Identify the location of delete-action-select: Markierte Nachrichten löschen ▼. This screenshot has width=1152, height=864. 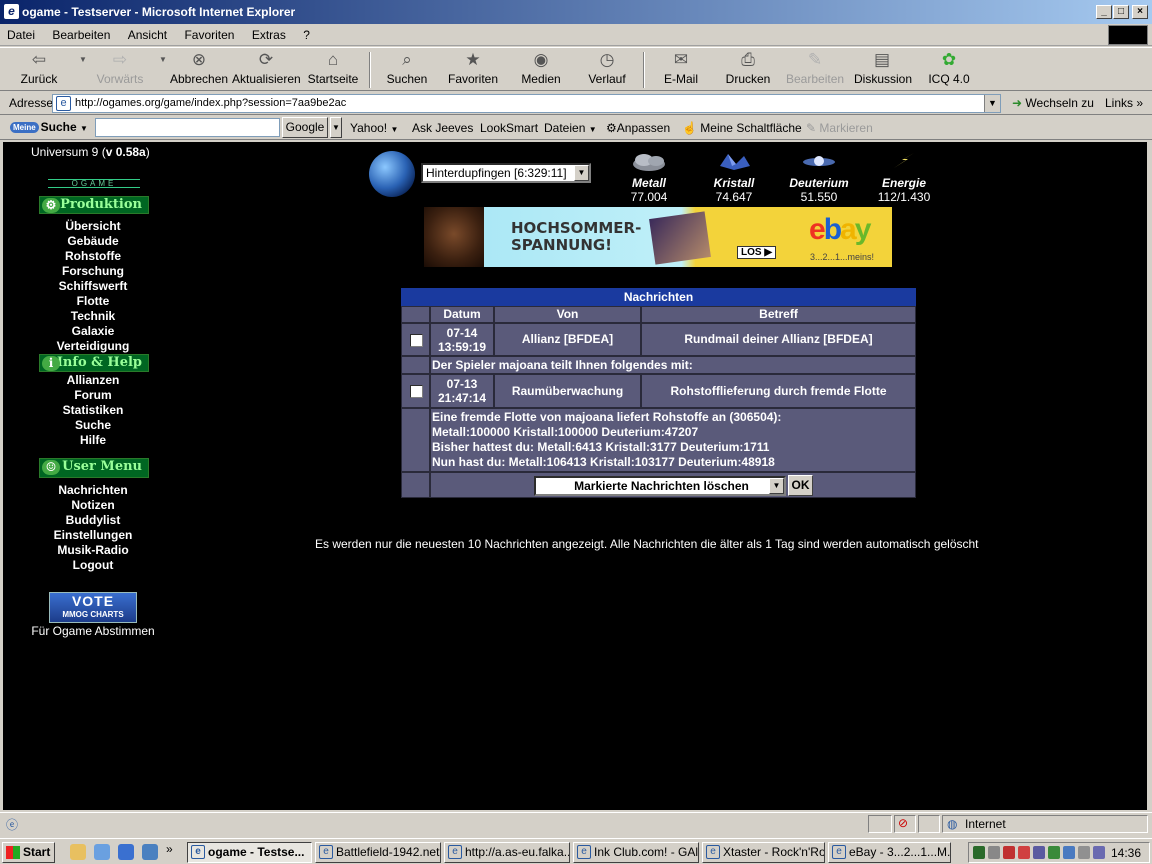
(660, 486).